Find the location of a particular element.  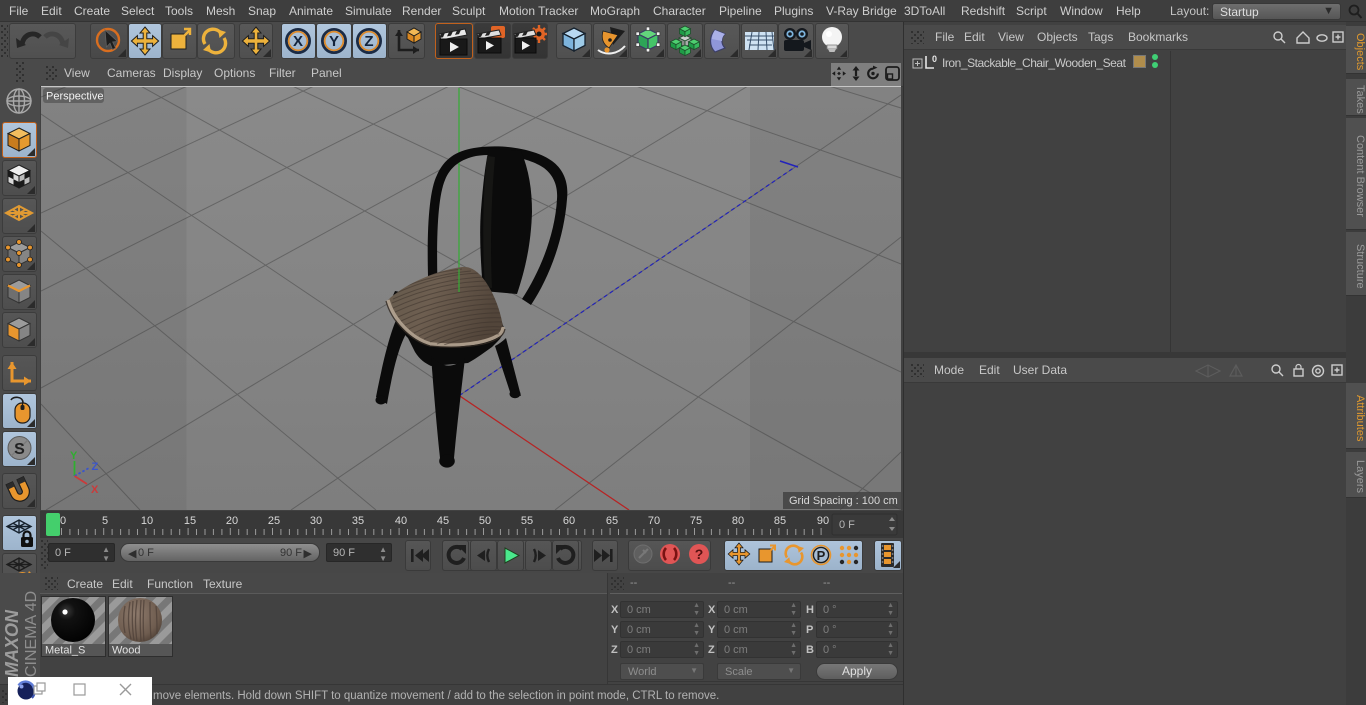

svg-text: 25 is located at coordinates (274, 521).